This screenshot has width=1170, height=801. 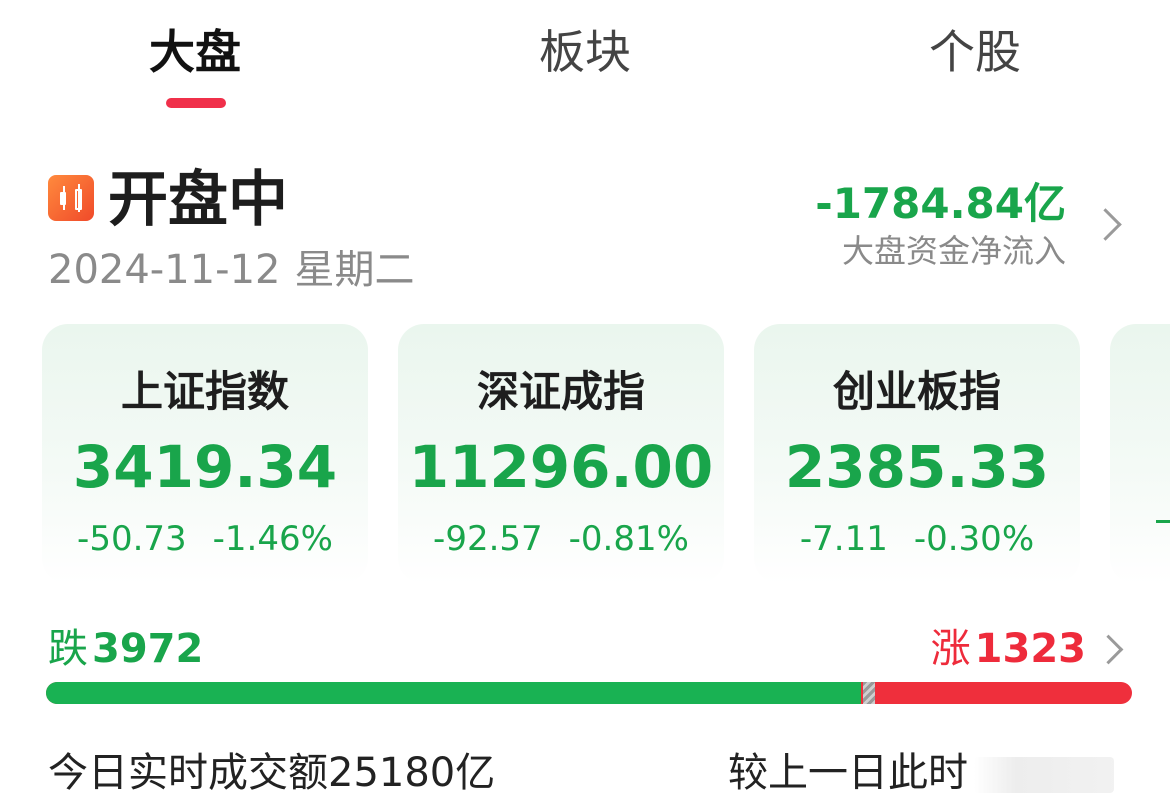 I want to click on index-name: 深证成指, so click(x=560, y=391).